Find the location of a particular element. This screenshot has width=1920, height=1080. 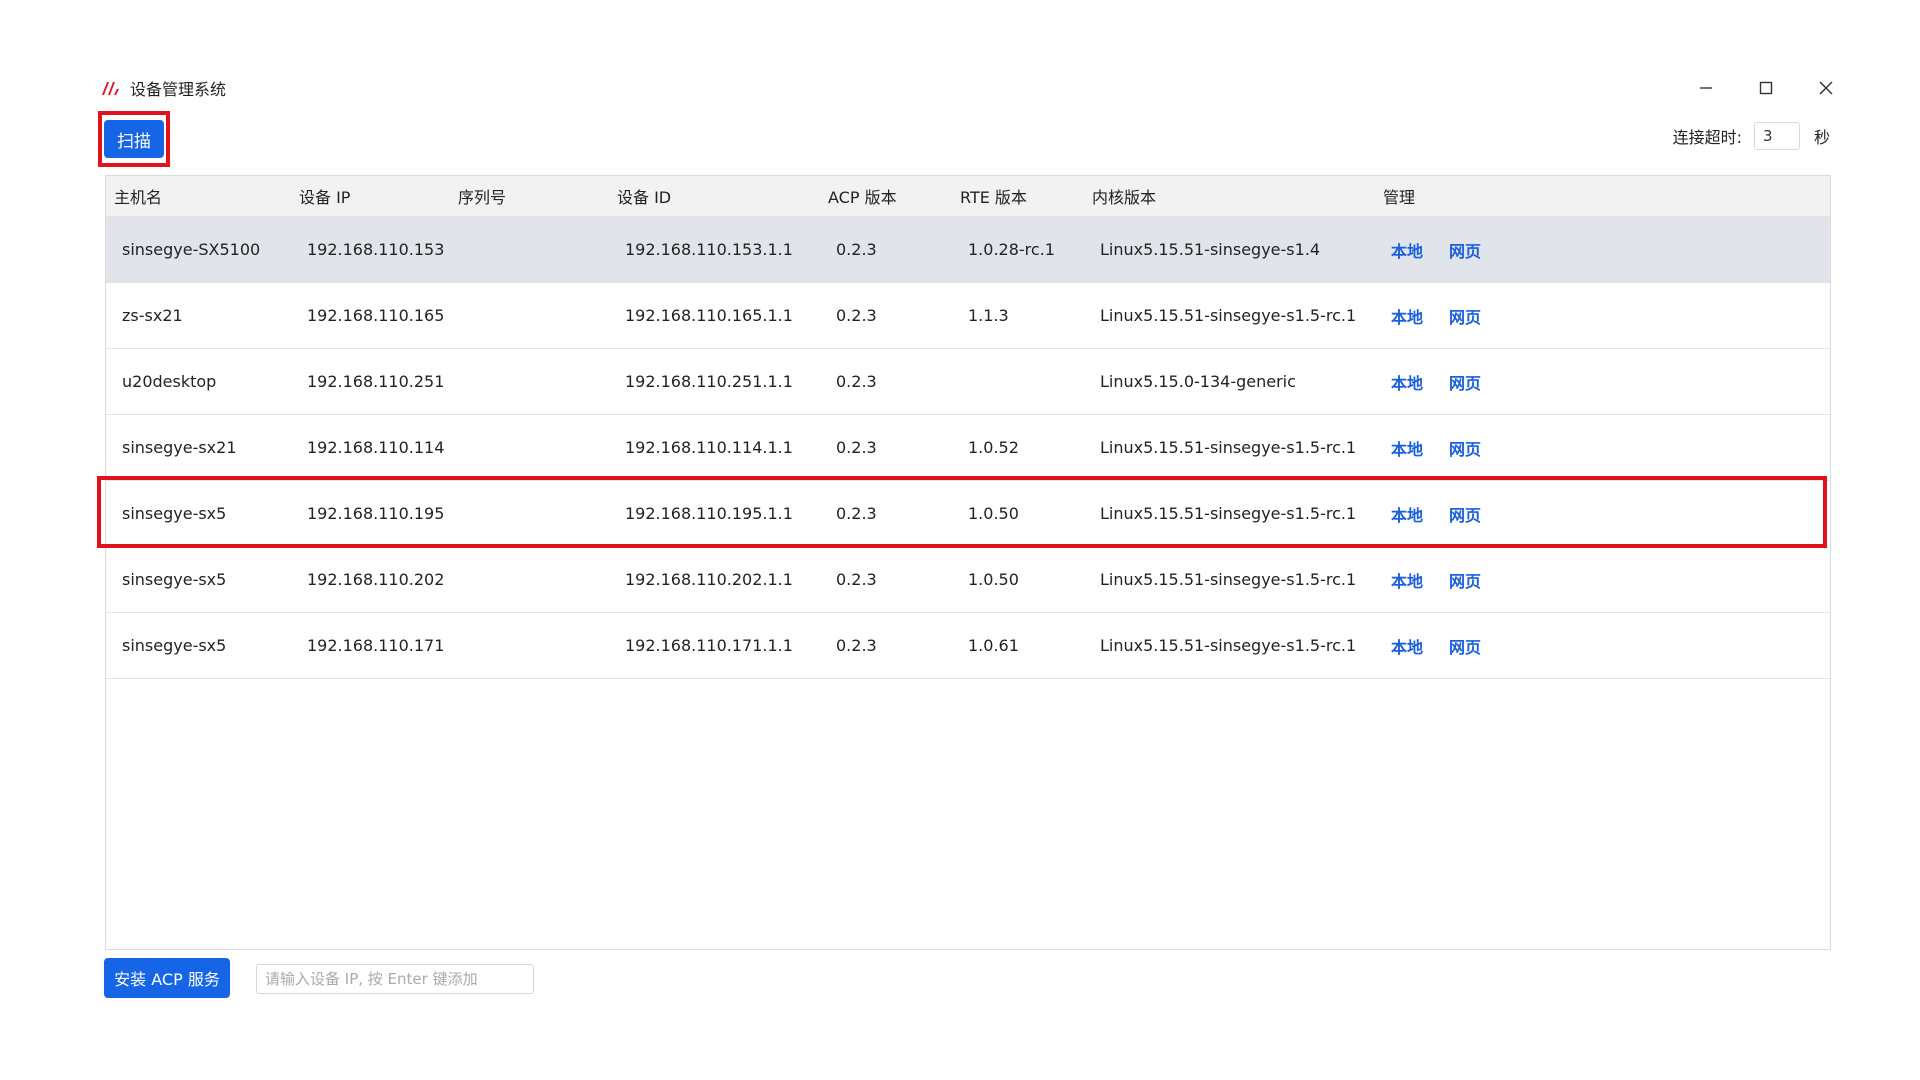

timeout-label: 连接超时: is located at coordinates (1707, 137).